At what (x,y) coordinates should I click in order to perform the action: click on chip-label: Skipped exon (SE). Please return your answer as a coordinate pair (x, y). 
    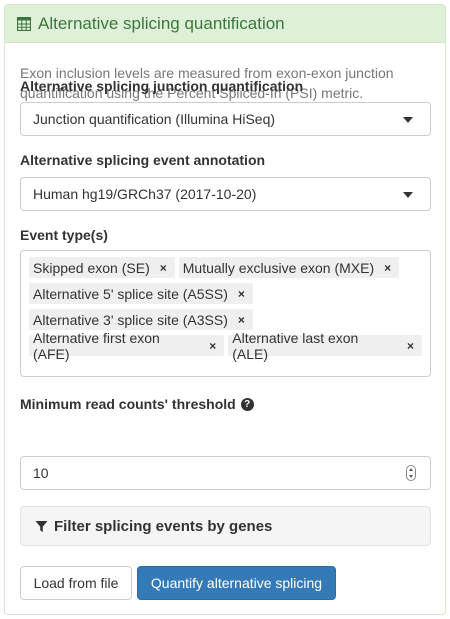
    Looking at the image, I should click on (91, 267).